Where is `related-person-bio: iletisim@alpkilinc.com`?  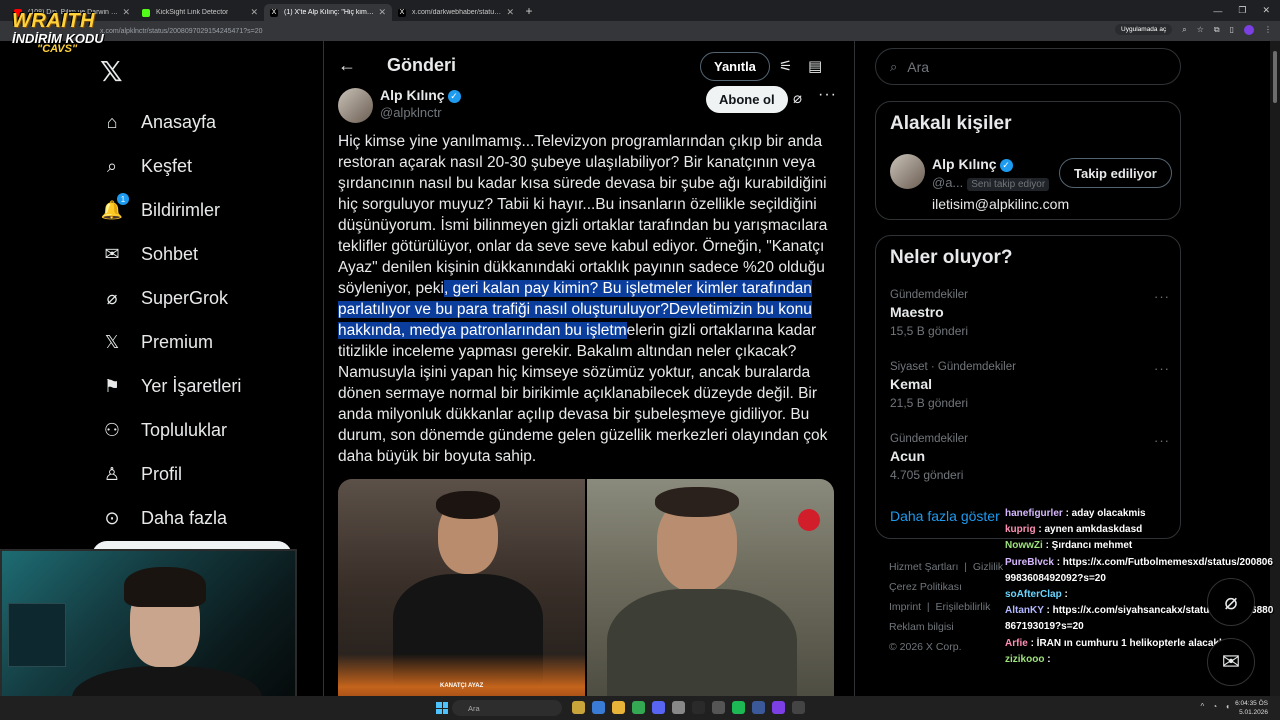
related-person-bio: iletisim@alpkilinc.com is located at coordinates (1000, 204).